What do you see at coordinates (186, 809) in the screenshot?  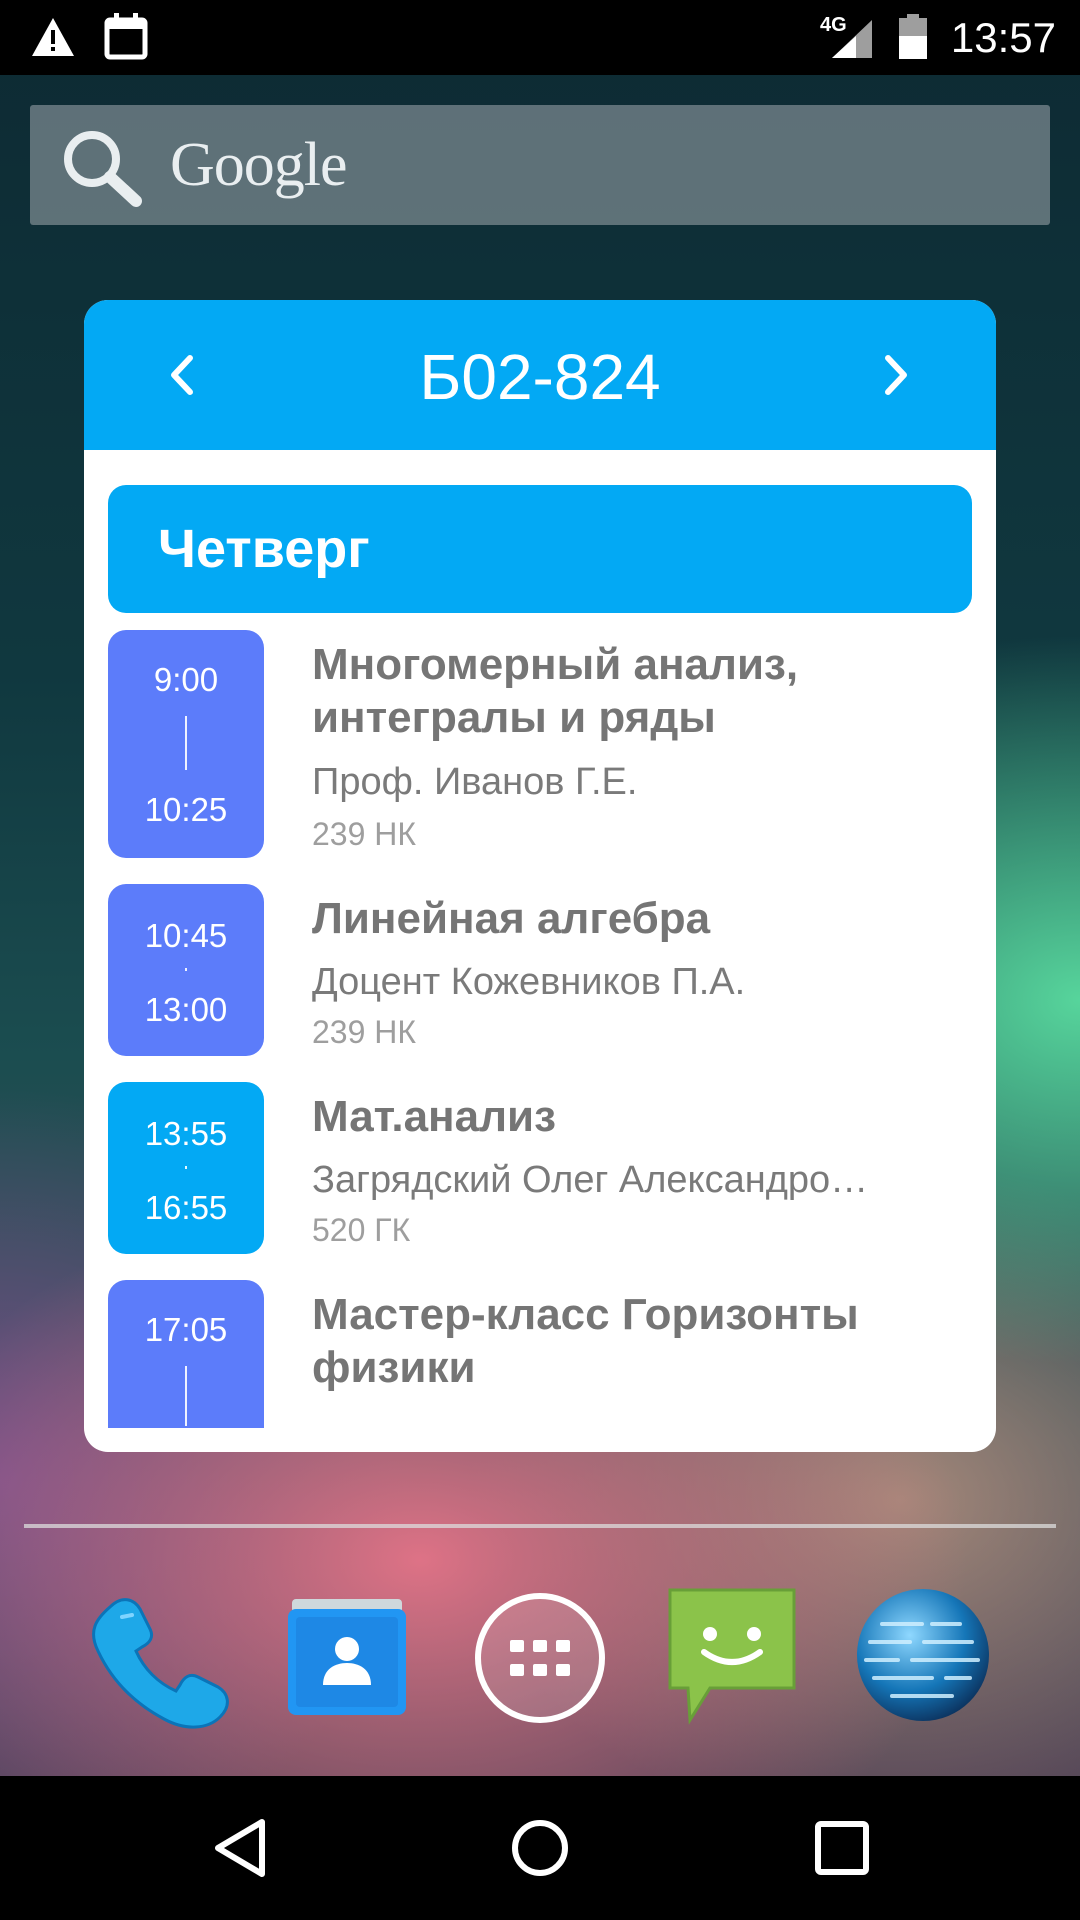 I see `lesson-end-time: 10:25` at bounding box center [186, 809].